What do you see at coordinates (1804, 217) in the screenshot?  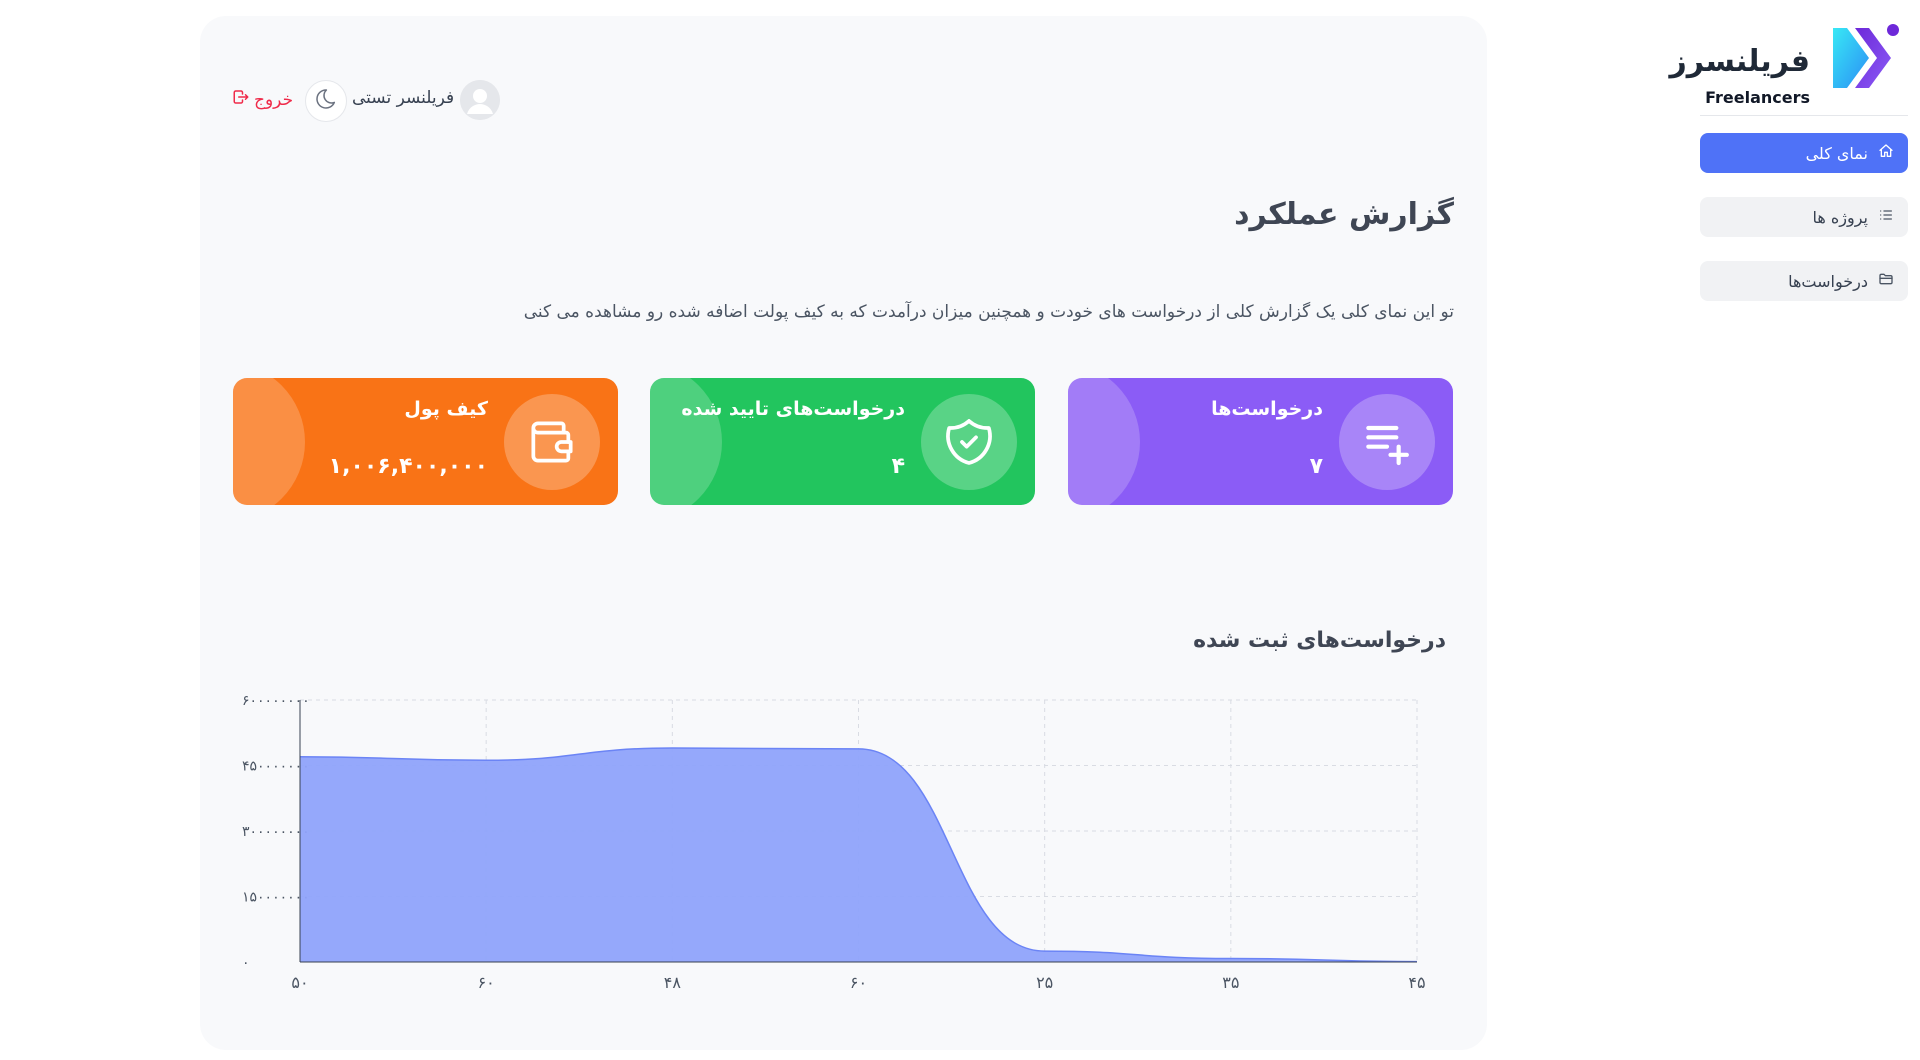 I see `sidebar-item-projects: پروژه ها` at bounding box center [1804, 217].